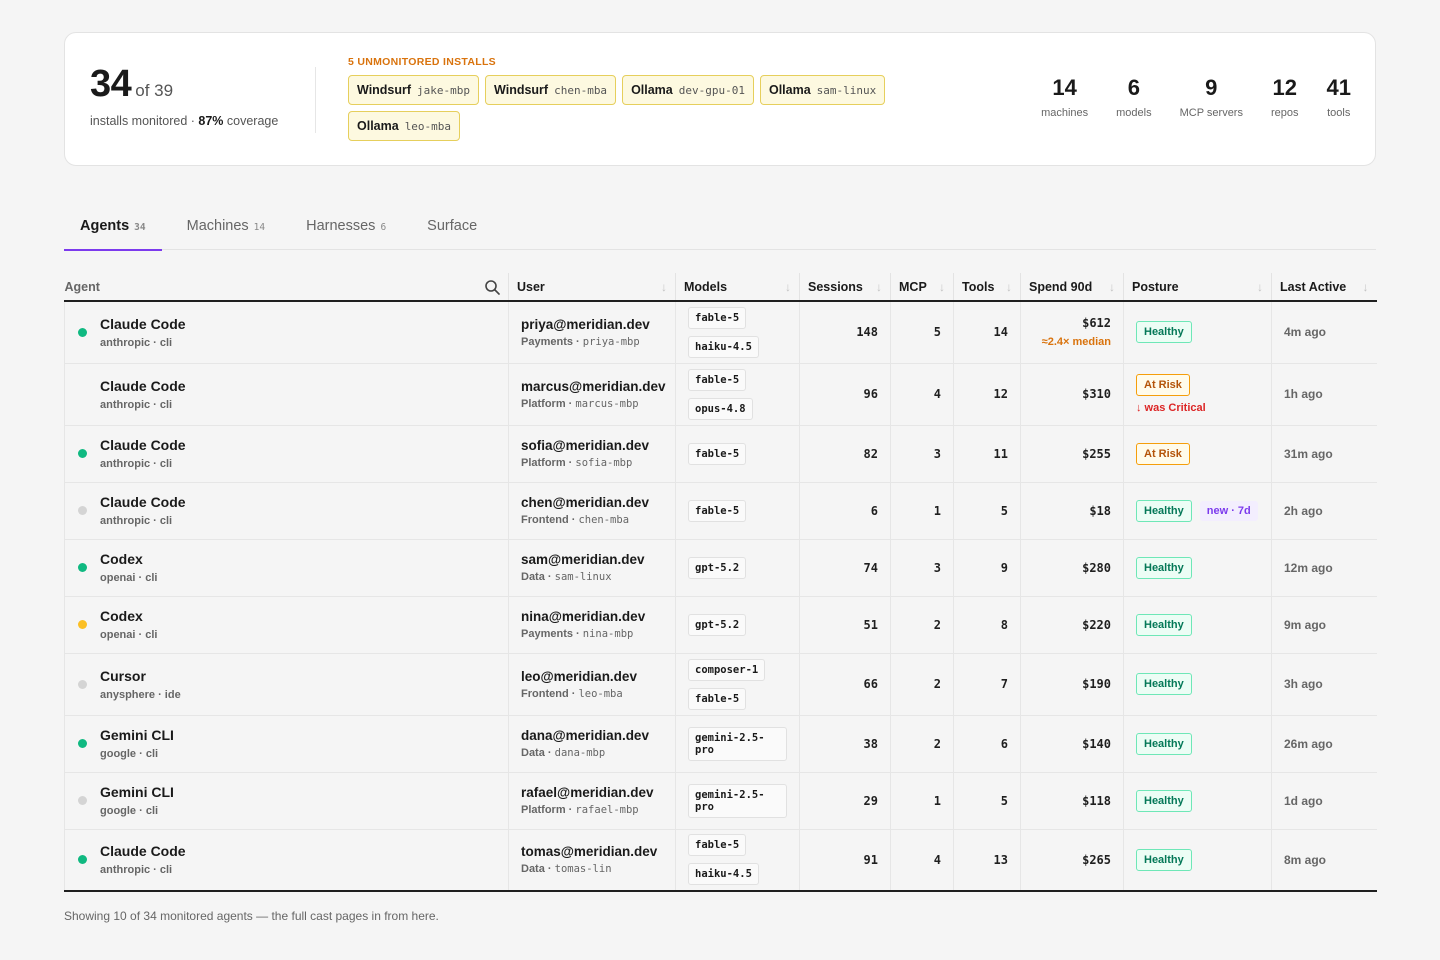 Image resolution: width=1440 pixels, height=960 pixels. Describe the element at coordinates (1339, 97) in the screenshot. I see `stat-tools: 41 tools` at that location.